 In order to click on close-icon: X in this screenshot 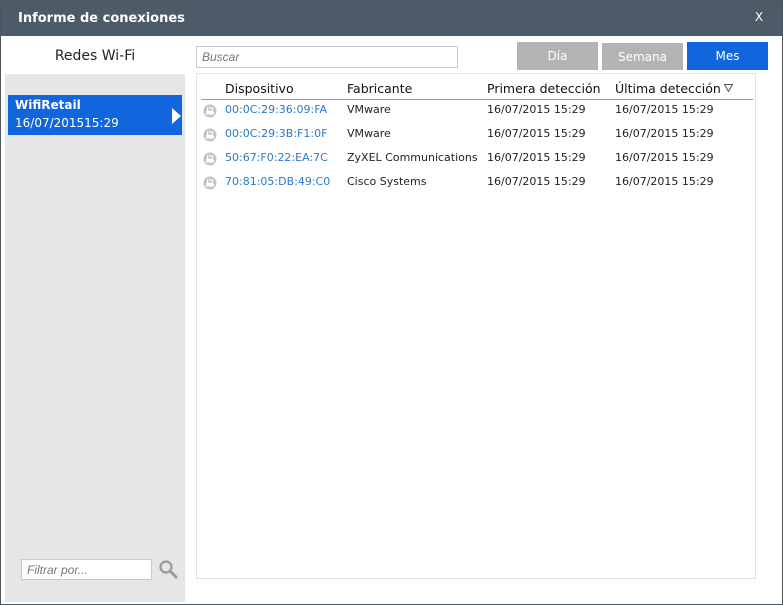, I will do `click(759, 18)`.